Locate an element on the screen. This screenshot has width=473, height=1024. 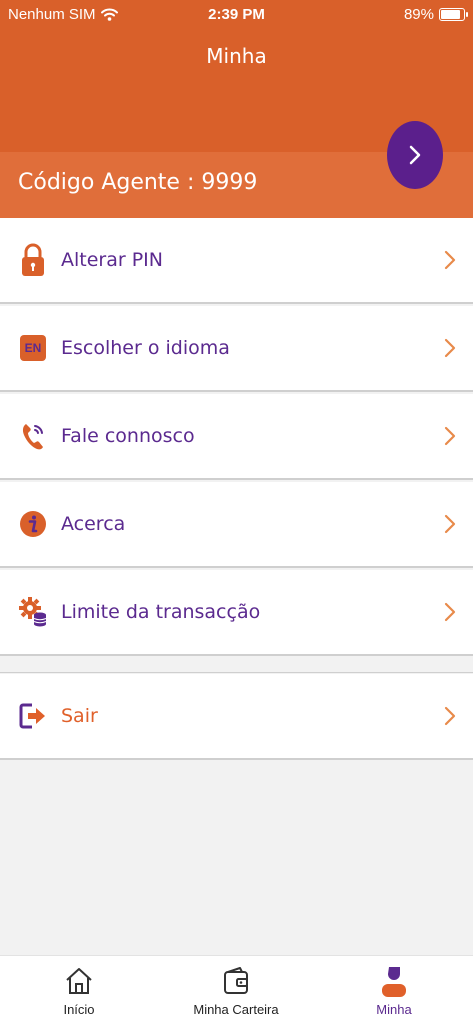
page-title: Minha is located at coordinates (236, 56).